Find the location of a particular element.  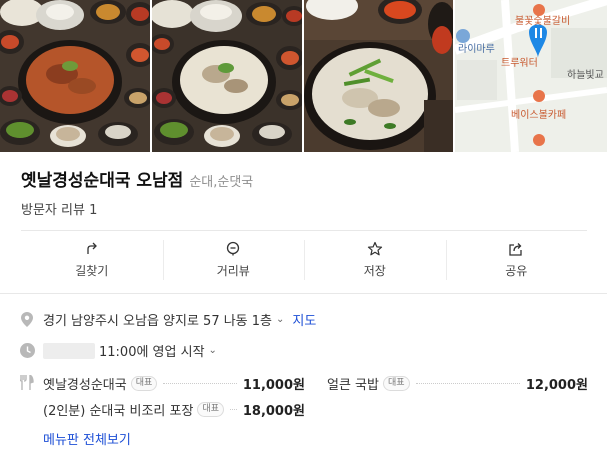

save-button: 저장 is located at coordinates (375, 259).